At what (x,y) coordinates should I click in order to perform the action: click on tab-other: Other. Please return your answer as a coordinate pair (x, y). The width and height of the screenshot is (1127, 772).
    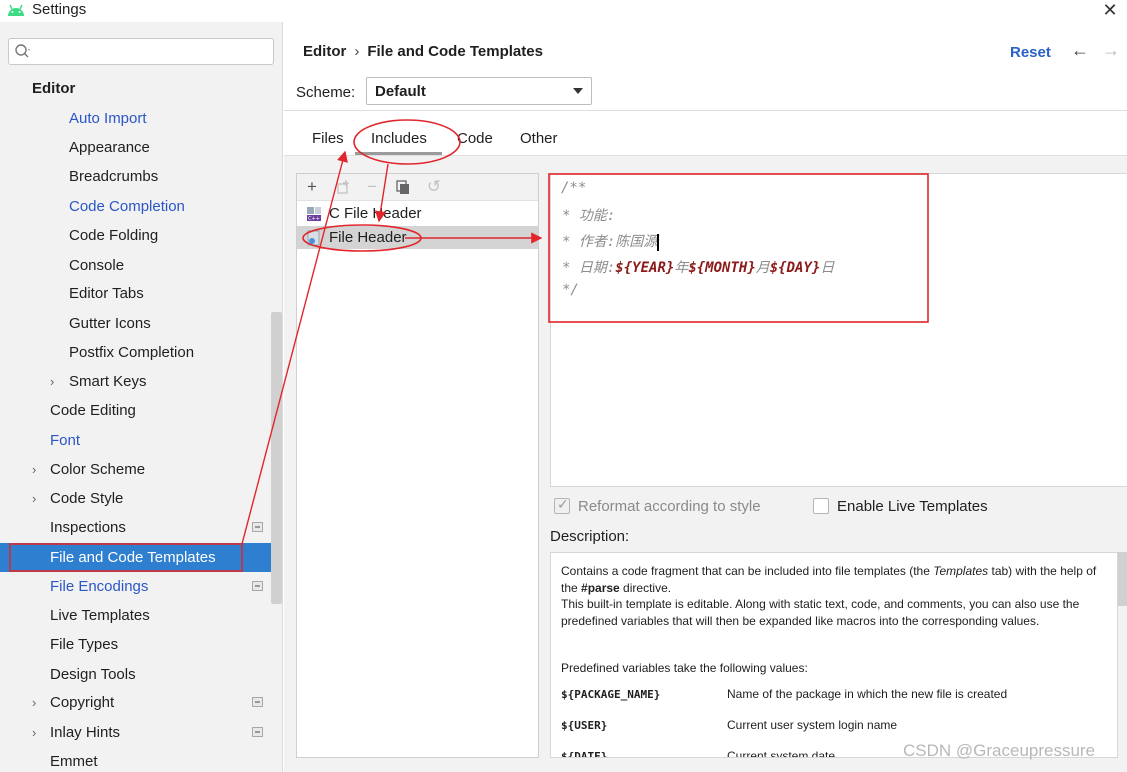
    Looking at the image, I should click on (539, 138).